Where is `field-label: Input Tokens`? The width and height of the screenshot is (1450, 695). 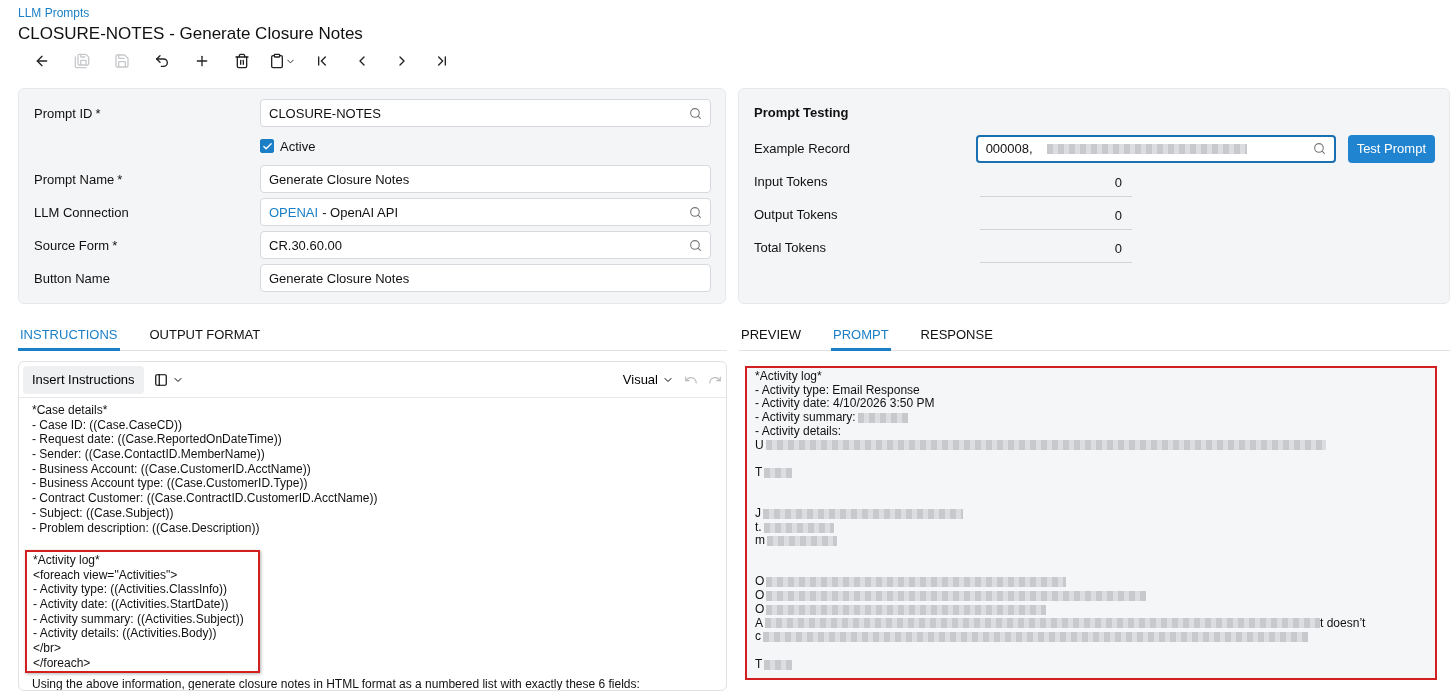
field-label: Input Tokens is located at coordinates (791, 181).